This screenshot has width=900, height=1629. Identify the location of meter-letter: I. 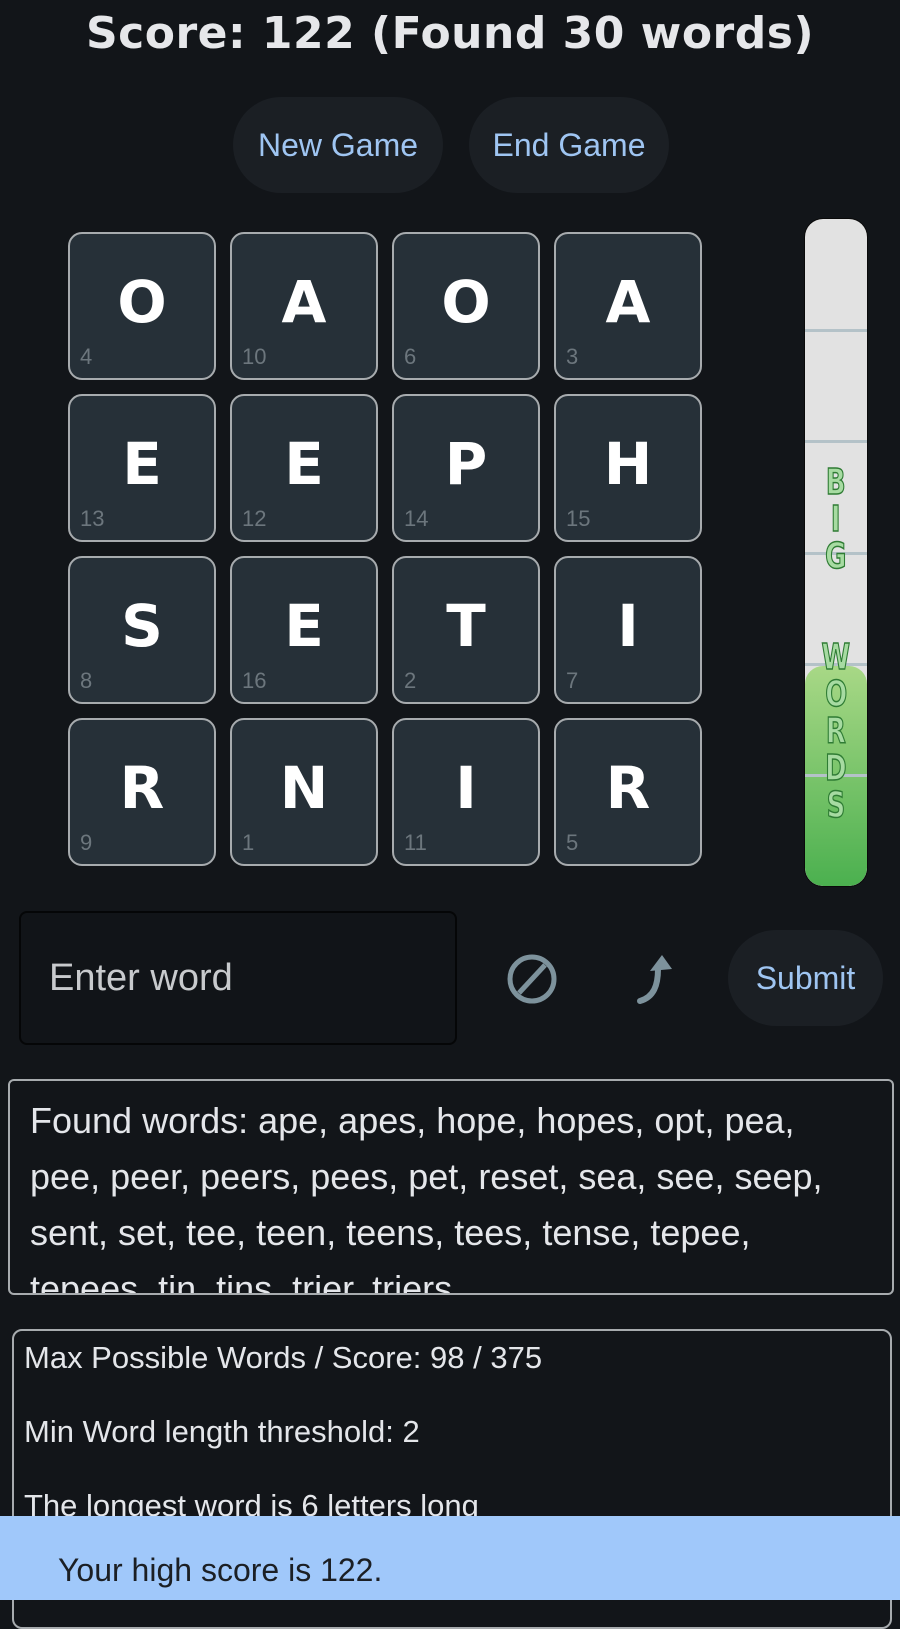
(836, 519).